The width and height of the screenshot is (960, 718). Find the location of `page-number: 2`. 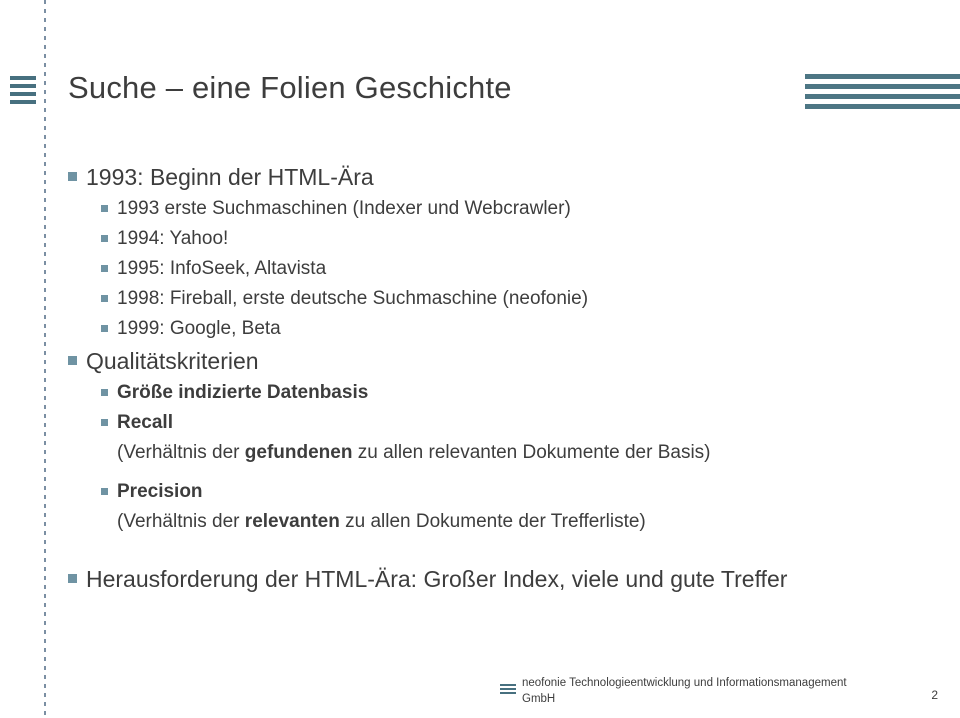

page-number: 2 is located at coordinates (934, 695).